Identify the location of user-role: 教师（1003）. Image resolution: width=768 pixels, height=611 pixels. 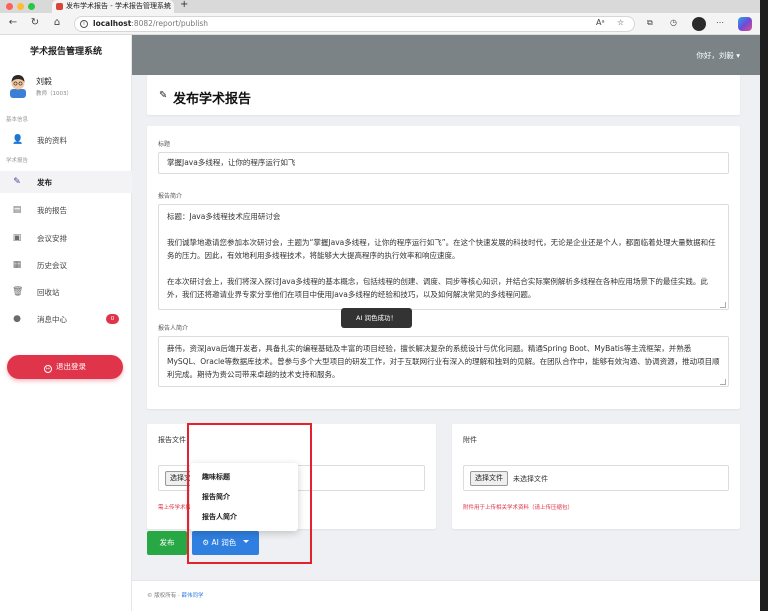
(54, 94).